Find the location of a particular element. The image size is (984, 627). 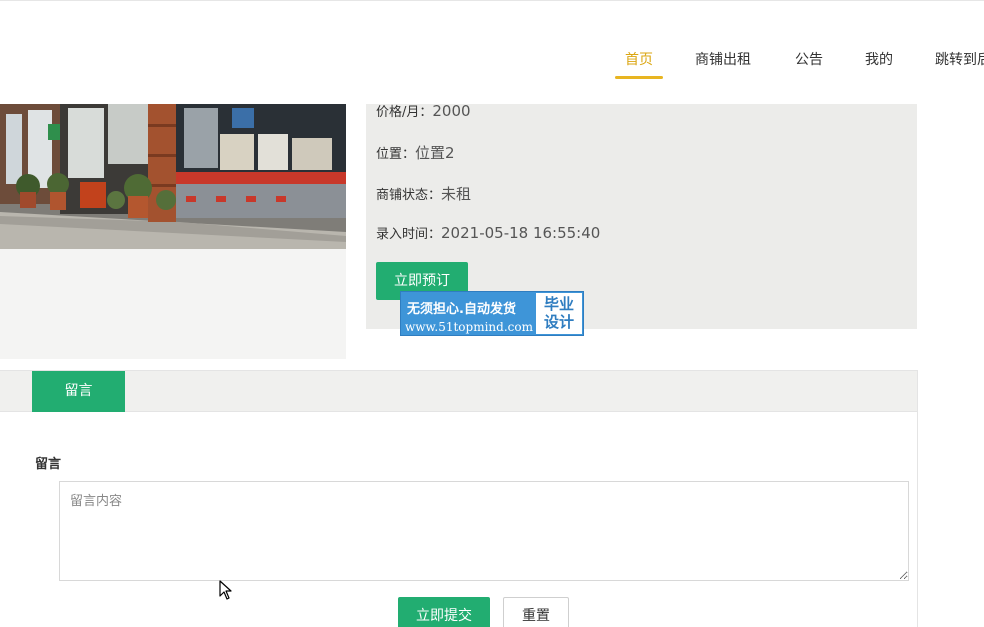

submit-button: 立即提交 is located at coordinates (444, 612).